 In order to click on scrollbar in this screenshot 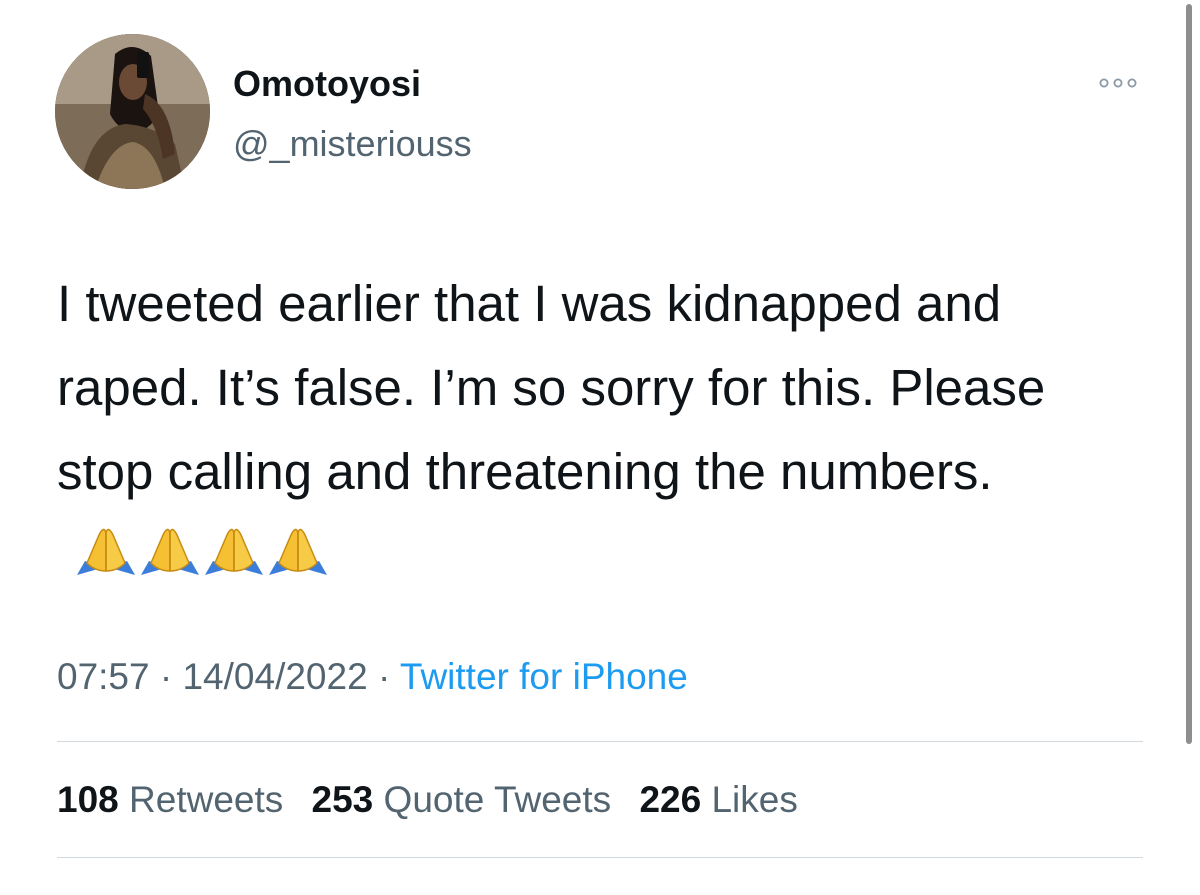, I will do `click(1189, 374)`.